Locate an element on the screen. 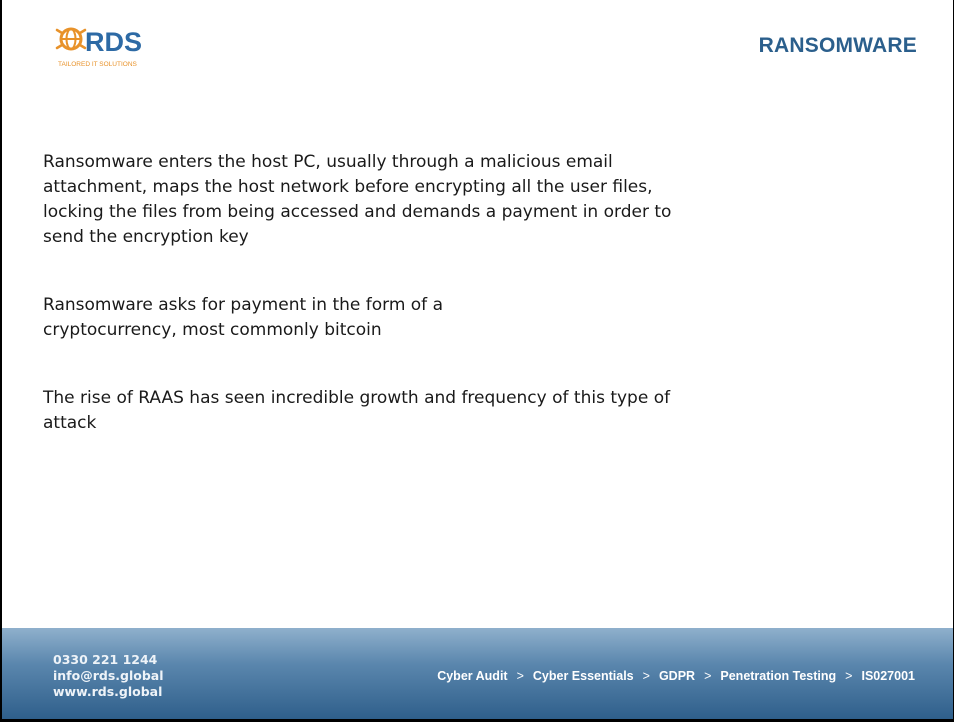 Image resolution: width=954 pixels, height=722 pixels. contact-email: info@rds.global is located at coordinates (108, 675).